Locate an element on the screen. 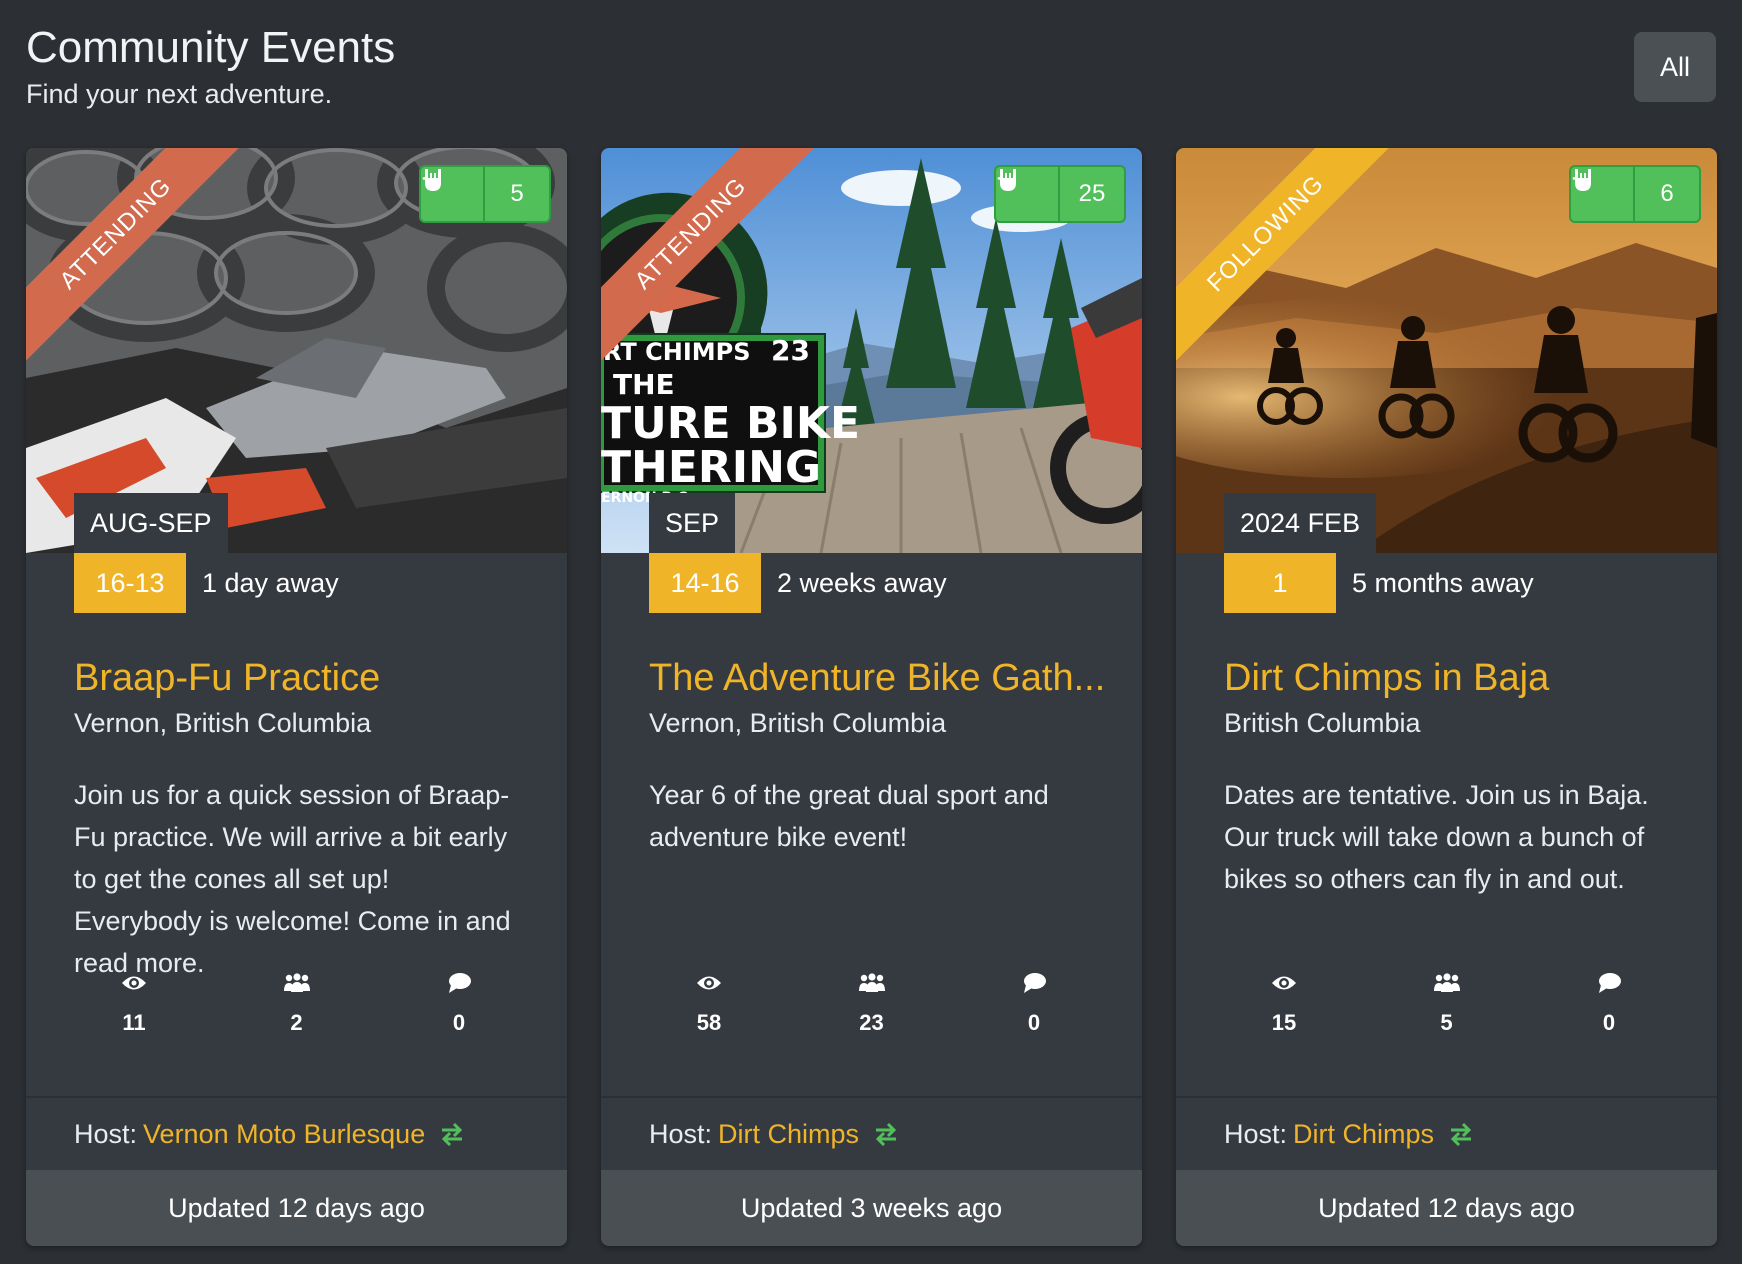 Image resolution: width=1742 pixels, height=1264 pixels. attendees-stat: 2 is located at coordinates (297, 1002).